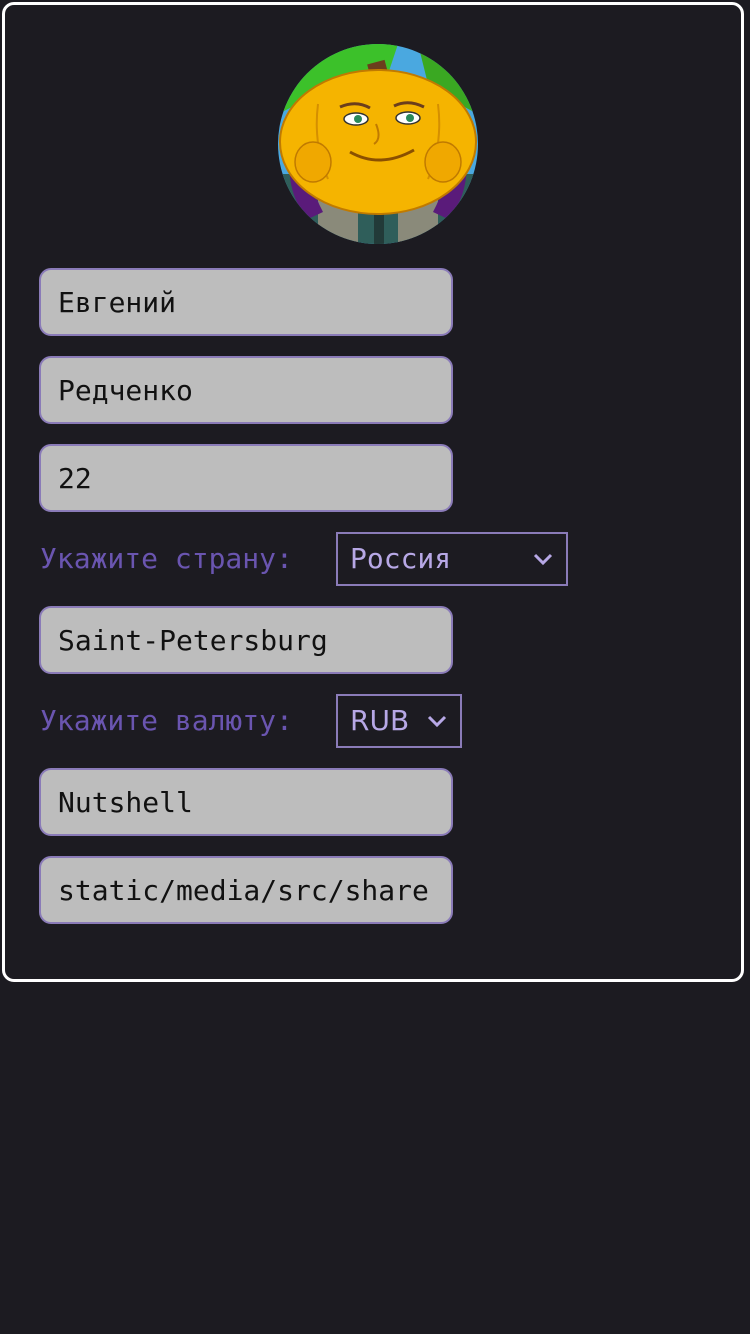 Image resolution: width=750 pixels, height=1334 pixels. Describe the element at coordinates (380, 720) in the screenshot. I see `currency-select-value: RUB` at that location.